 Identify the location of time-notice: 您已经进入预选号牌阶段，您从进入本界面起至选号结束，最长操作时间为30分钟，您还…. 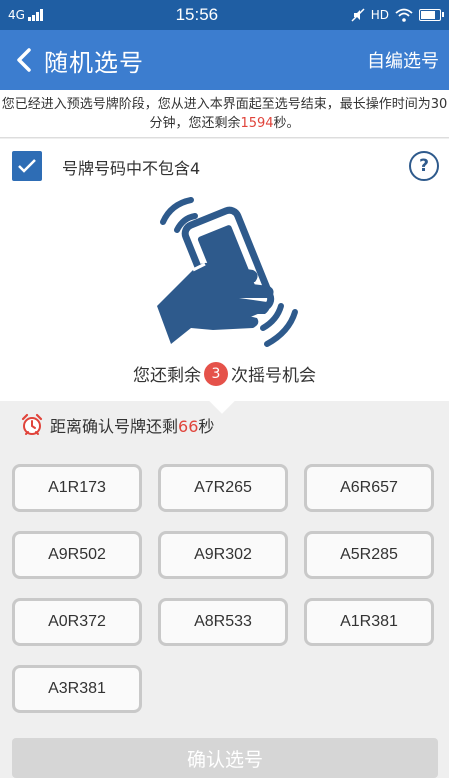
(224, 114).